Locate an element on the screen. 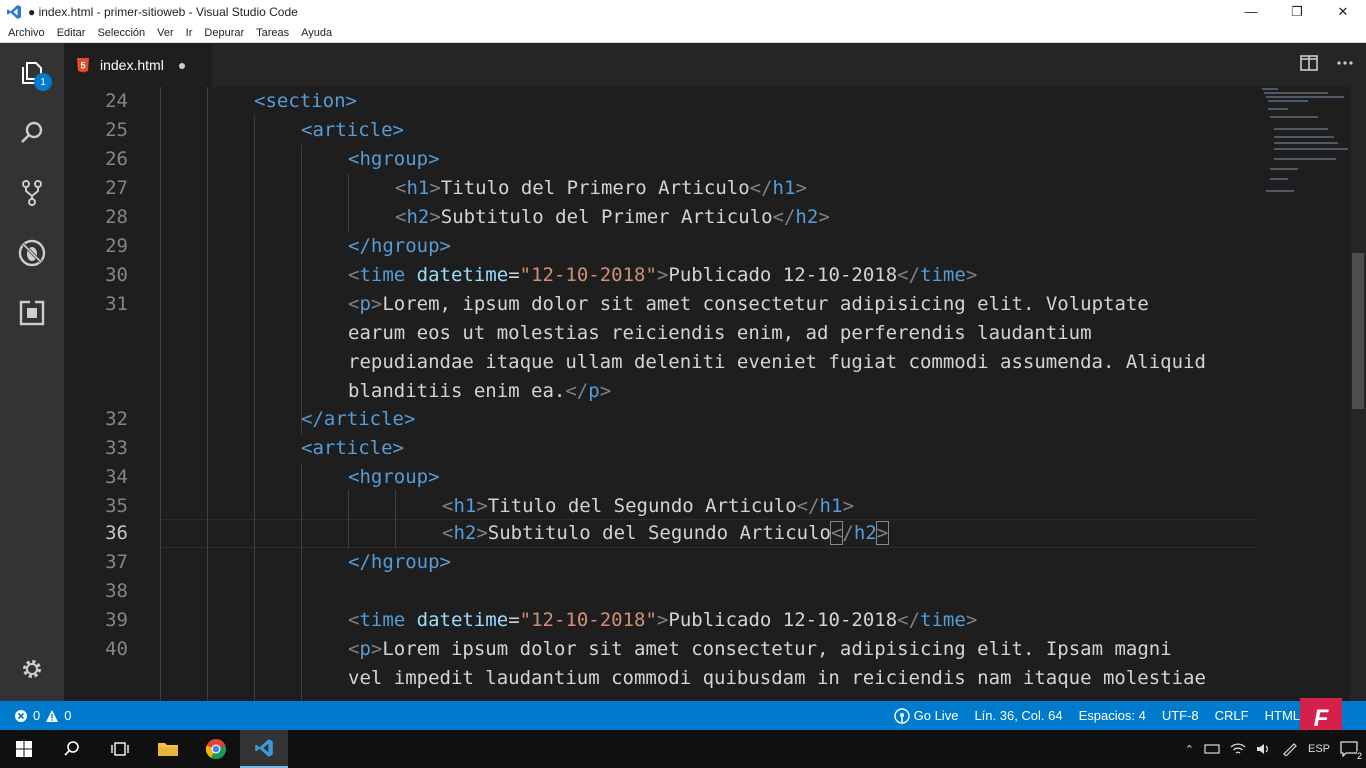 The width and height of the screenshot is (1366, 768). line-number: 28 is located at coordinates (116, 217).